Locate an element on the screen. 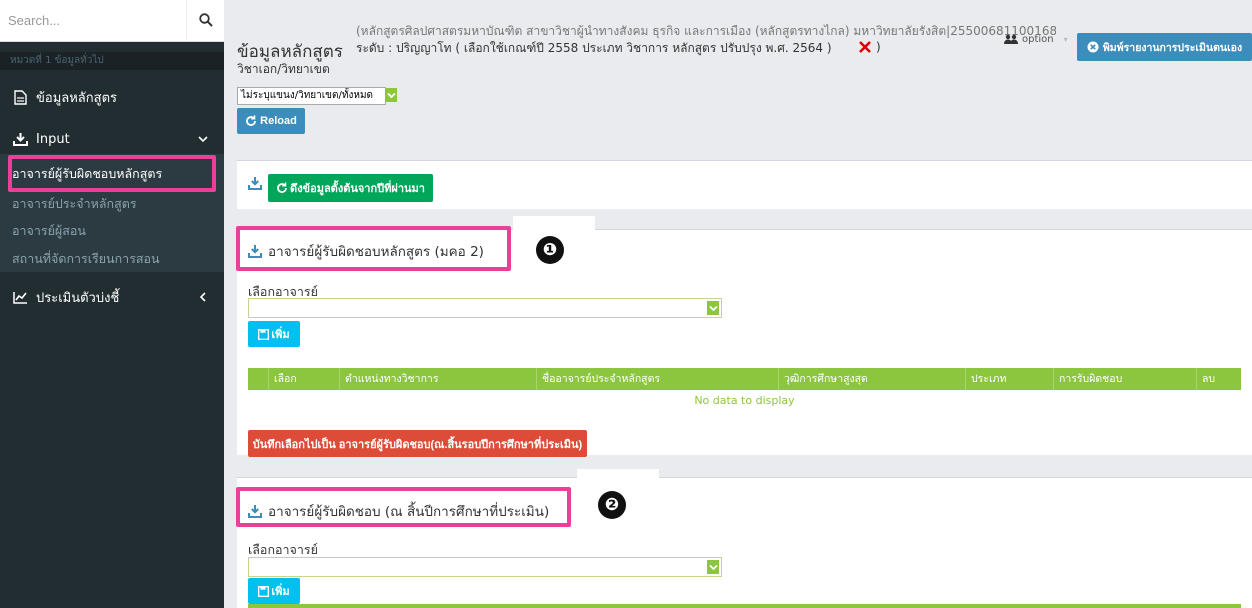 Image resolution: width=1252 pixels, height=608 pixels. table-header-cell: วุฒิการศึกษาสูงสุด is located at coordinates (872, 379).